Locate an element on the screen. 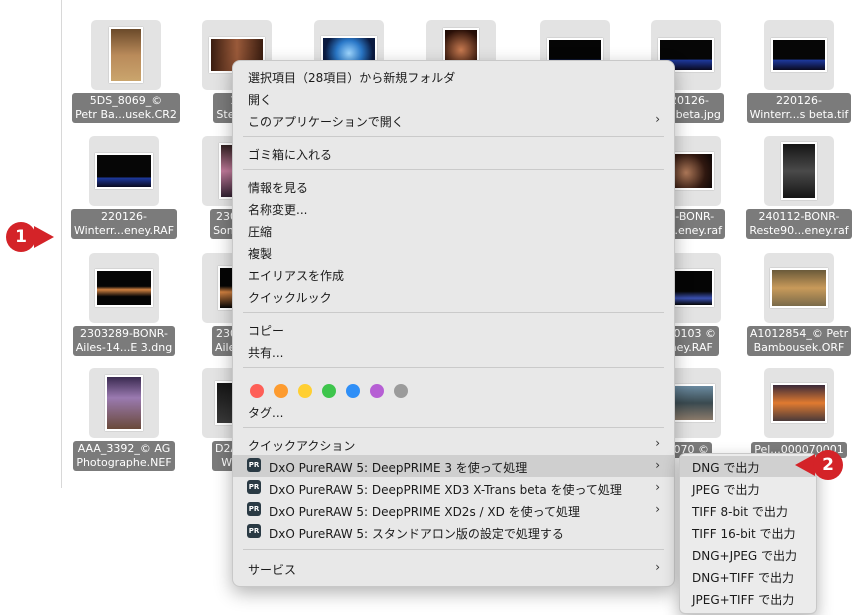 This screenshot has width=862, height=615. file-item: A1012854_© Petr Bambousek.ORF is located at coordinates (799, 304).